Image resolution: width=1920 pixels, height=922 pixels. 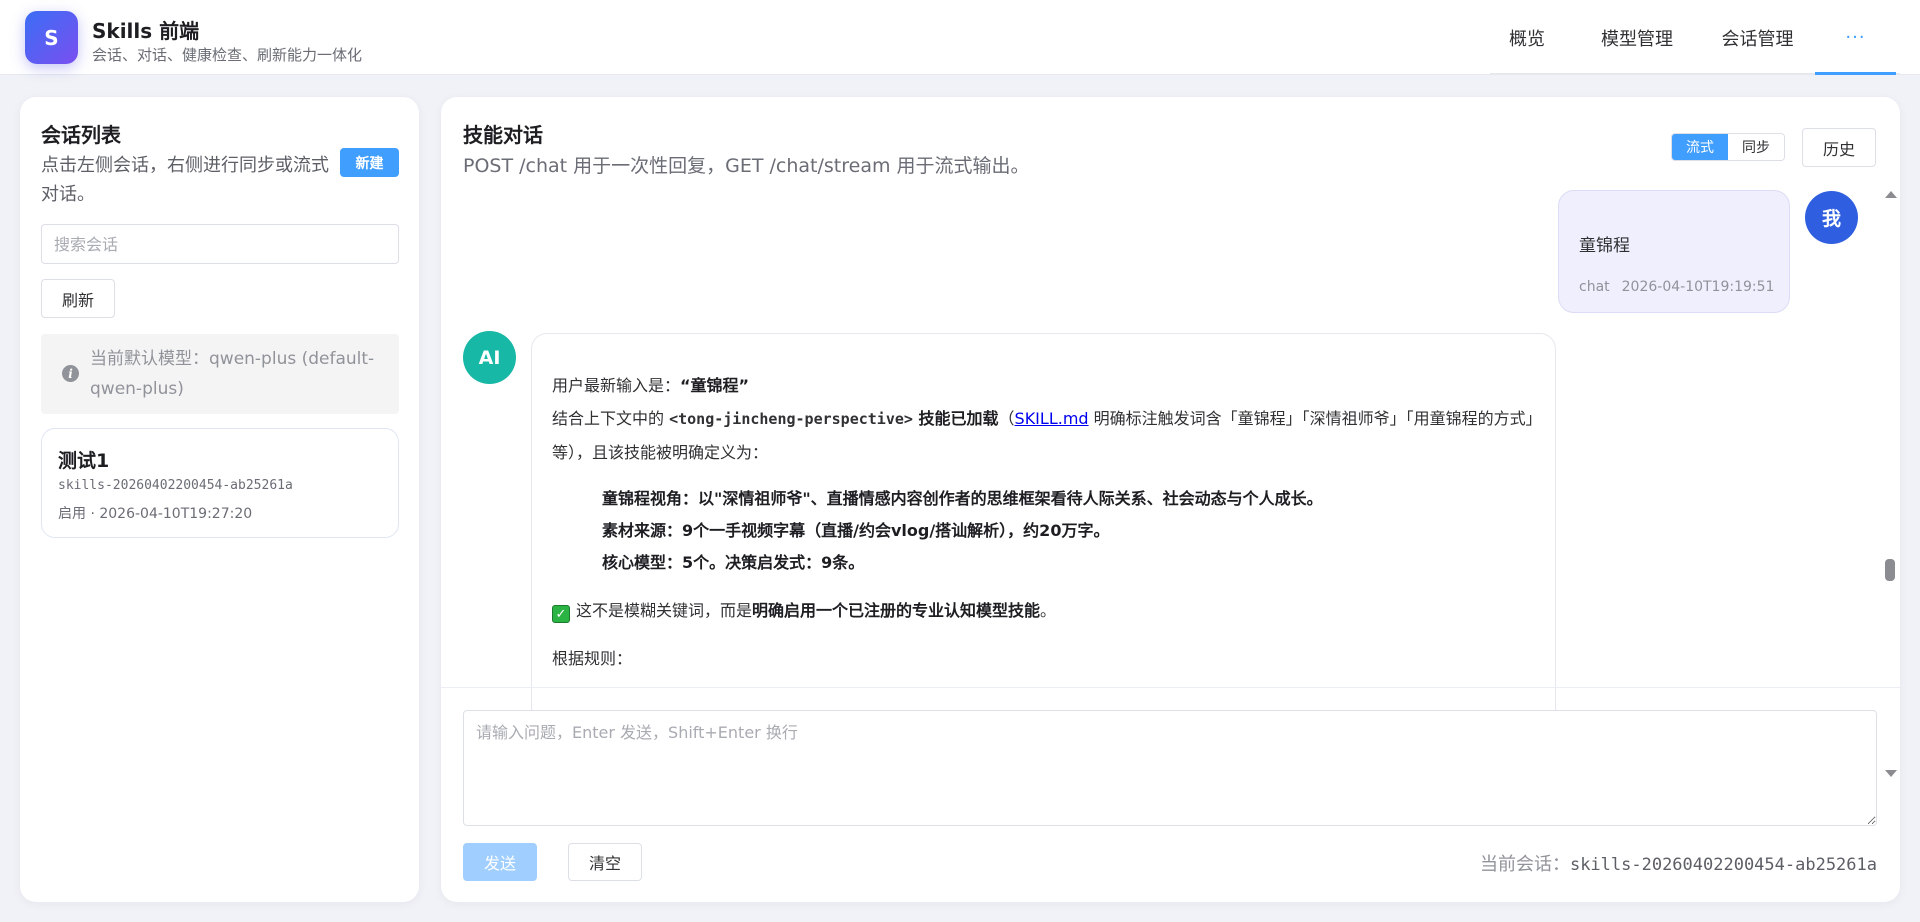 I want to click on message-timestamp: 2026-04-10T19:19:51, so click(x=1698, y=287).